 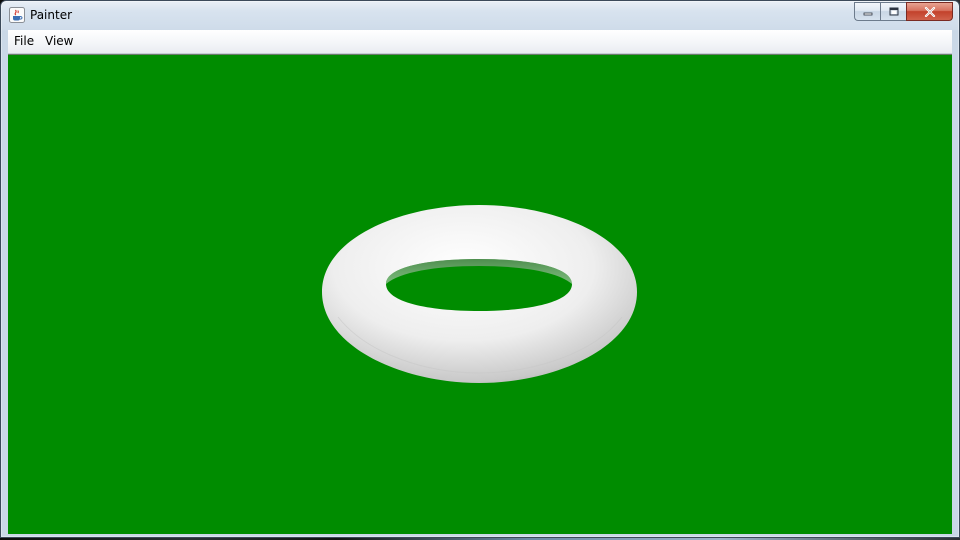 I want to click on close-icon, so click(x=929, y=11).